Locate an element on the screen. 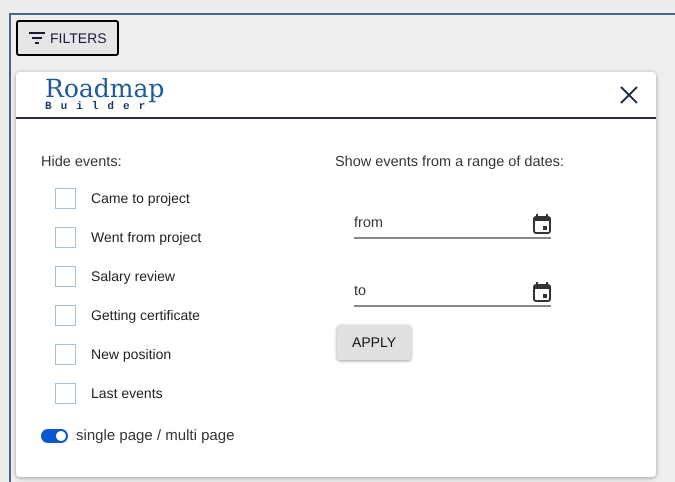 The width and height of the screenshot is (675, 482). filter-icon is located at coordinates (37, 38).